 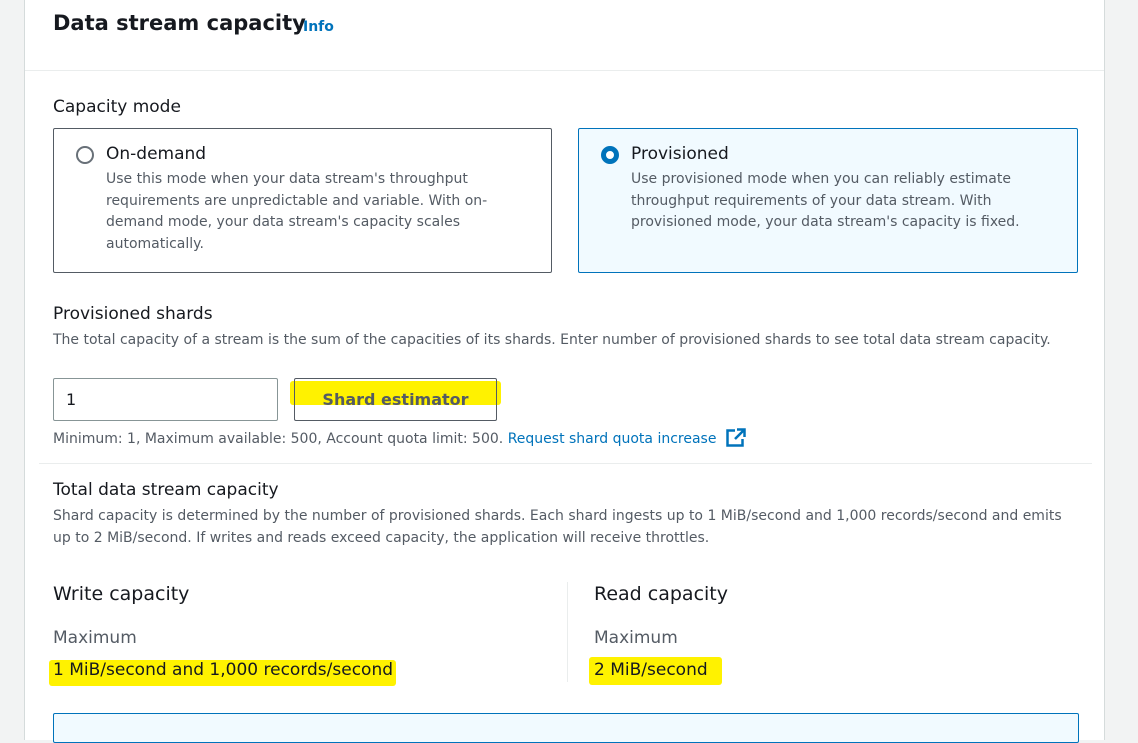 What do you see at coordinates (165, 399) in the screenshot?
I see `provisioned-shards-input` at bounding box center [165, 399].